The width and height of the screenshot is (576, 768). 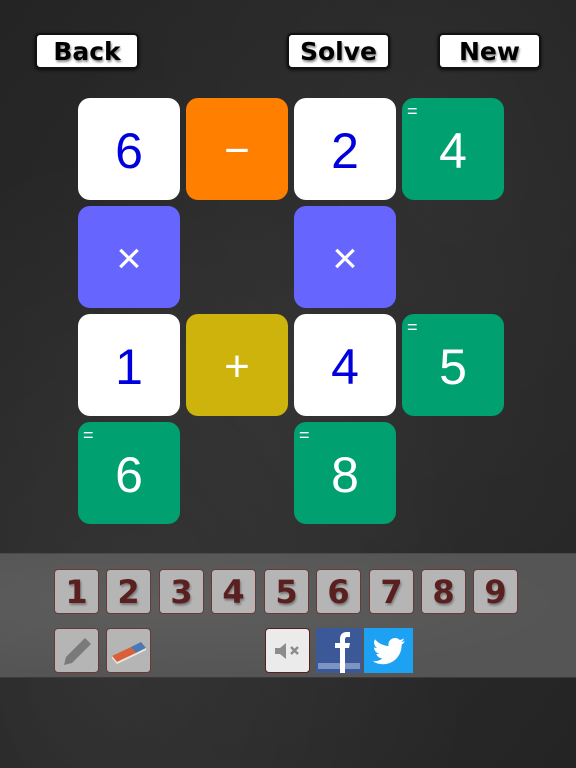 I want to click on tile-value: 2, so click(x=345, y=151).